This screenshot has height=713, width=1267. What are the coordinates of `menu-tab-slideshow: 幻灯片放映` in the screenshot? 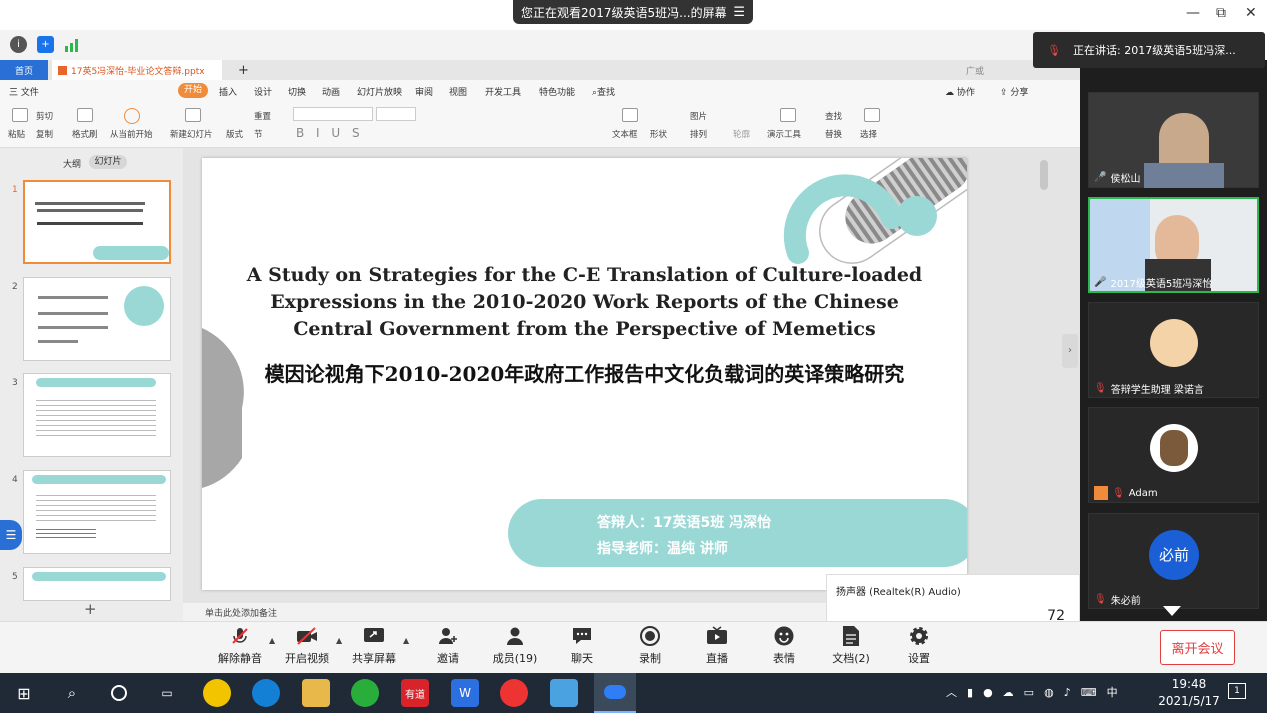 It's located at (379, 91).